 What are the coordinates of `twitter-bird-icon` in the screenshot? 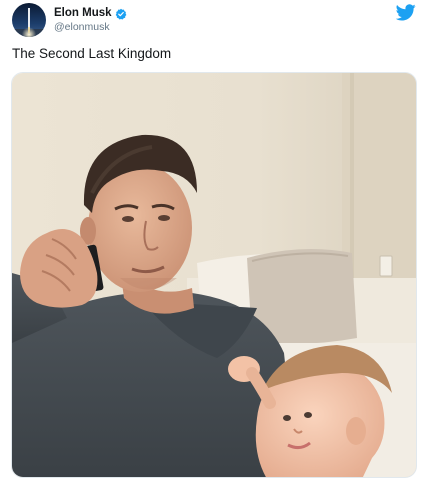 It's located at (405, 15).